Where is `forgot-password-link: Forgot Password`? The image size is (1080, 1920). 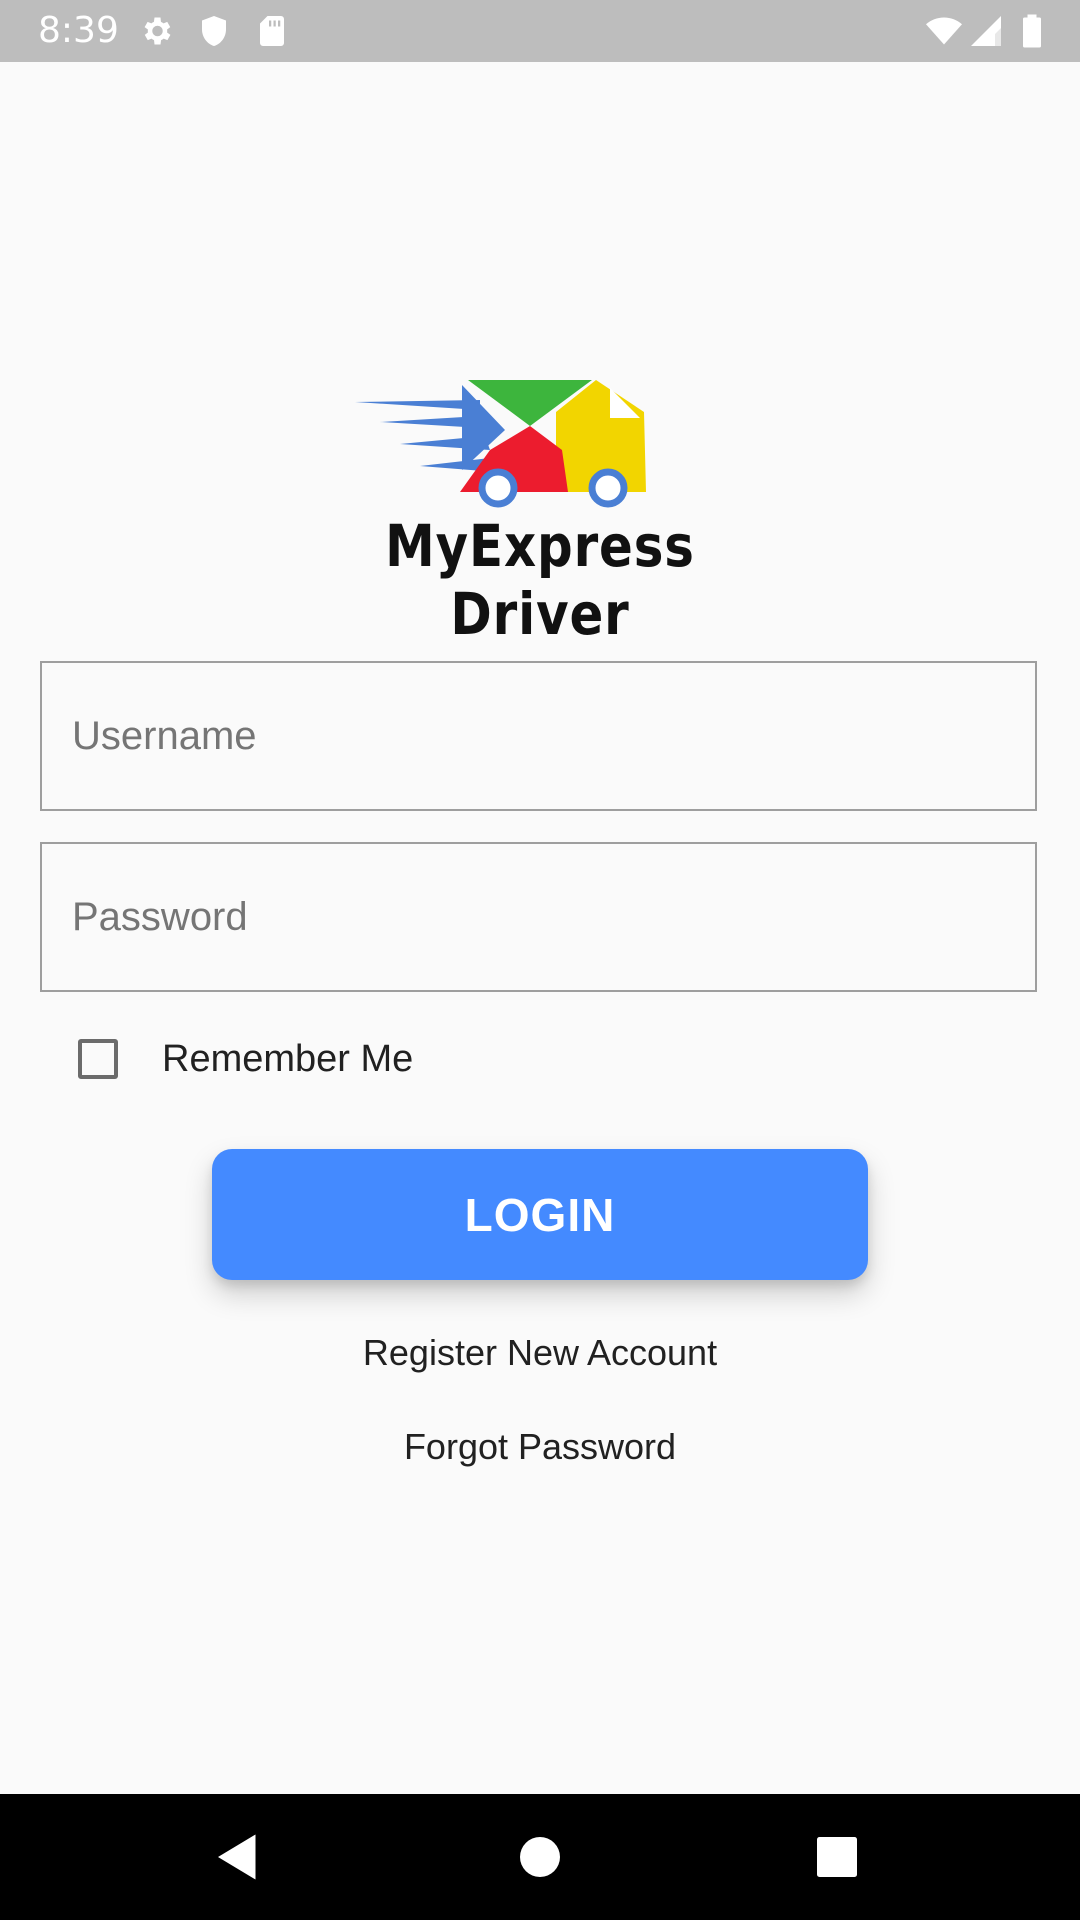 forgot-password-link: Forgot Password is located at coordinates (540, 1447).